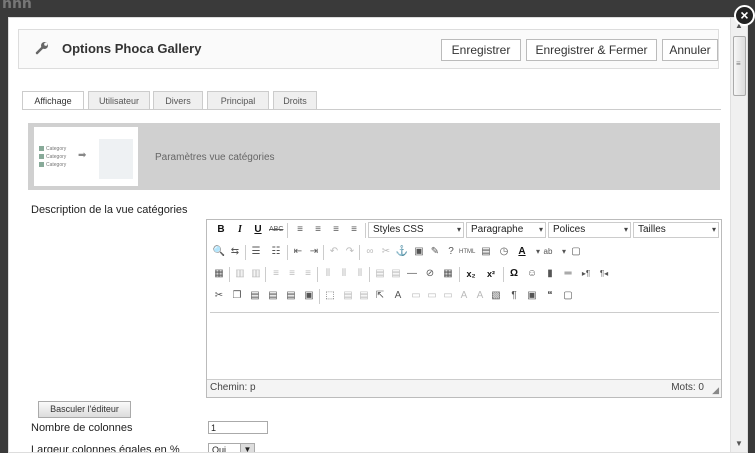 This screenshot has height=453, width=755. I want to click on special-char-icon: Ω, so click(514, 274).